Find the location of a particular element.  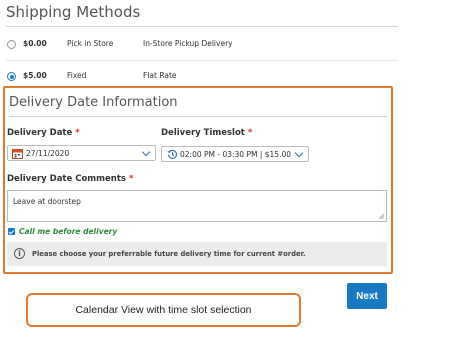

info-icon: i is located at coordinates (19, 253).